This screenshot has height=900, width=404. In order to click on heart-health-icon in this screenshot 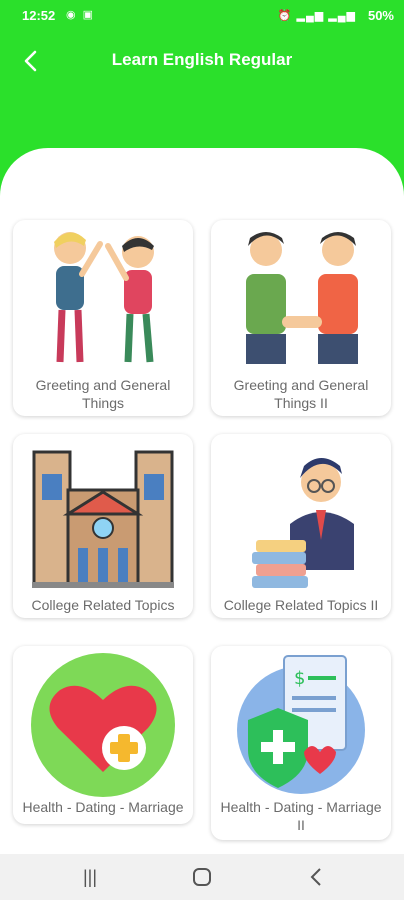, I will do `click(103, 725)`.